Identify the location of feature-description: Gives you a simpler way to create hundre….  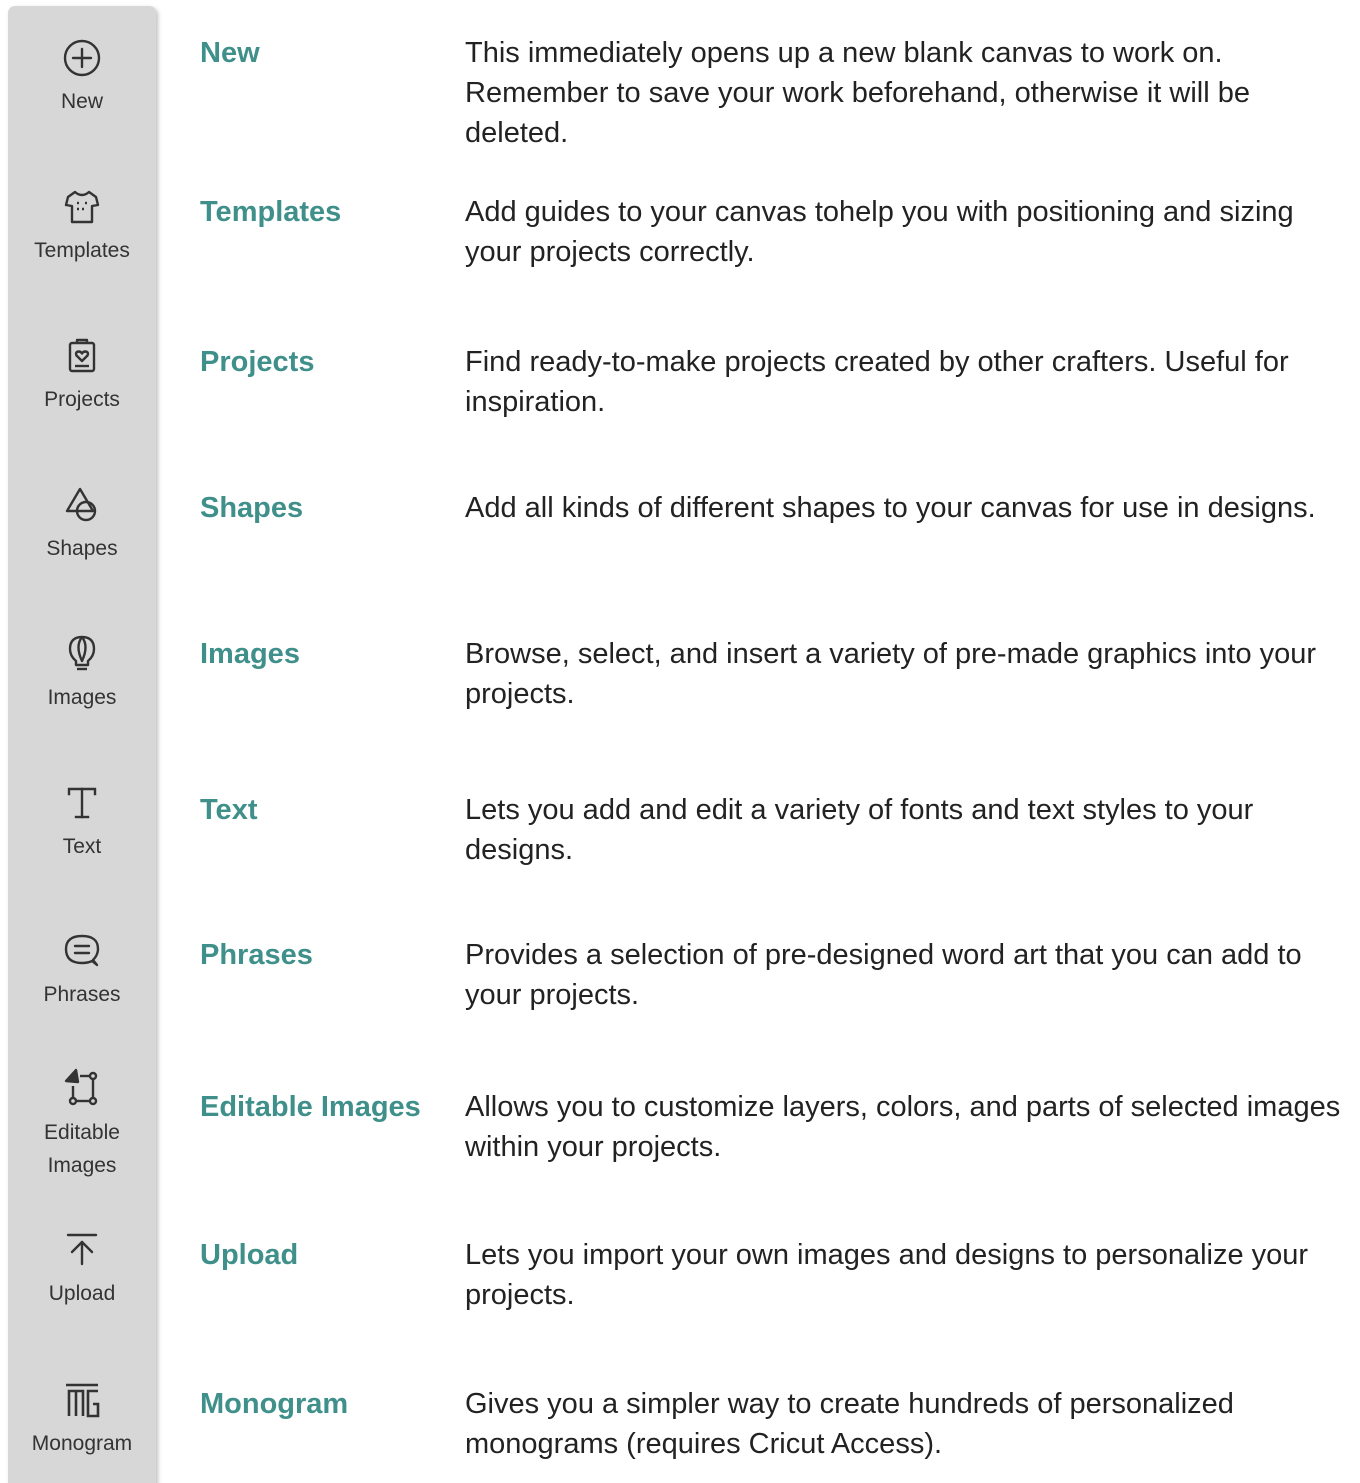
(849, 1424).